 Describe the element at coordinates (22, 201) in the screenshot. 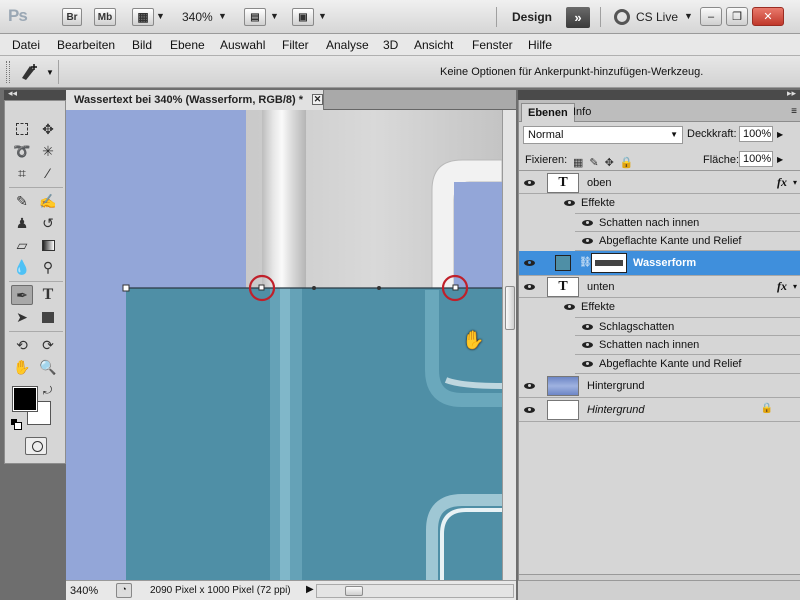

I see `healing-brush-tool: ✎` at that location.